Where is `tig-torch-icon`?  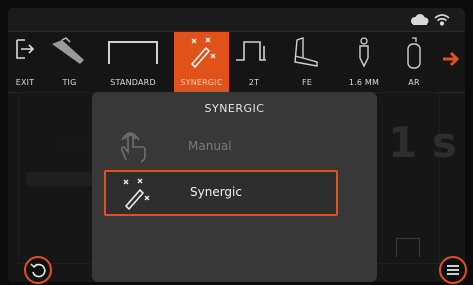 tig-torch-icon is located at coordinates (67, 50).